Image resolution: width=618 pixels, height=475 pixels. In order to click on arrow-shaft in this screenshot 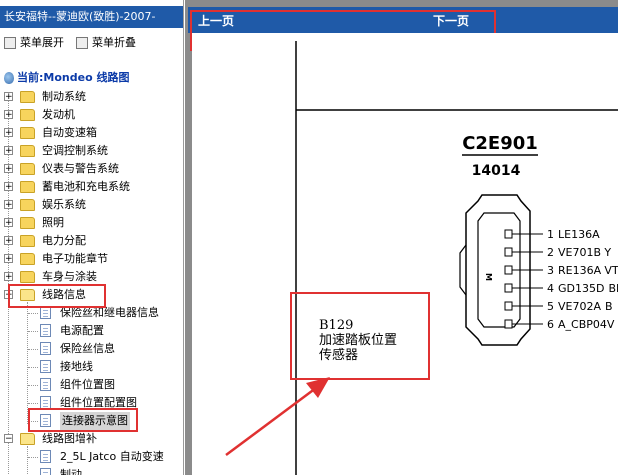, I will do `click(273, 420)`.